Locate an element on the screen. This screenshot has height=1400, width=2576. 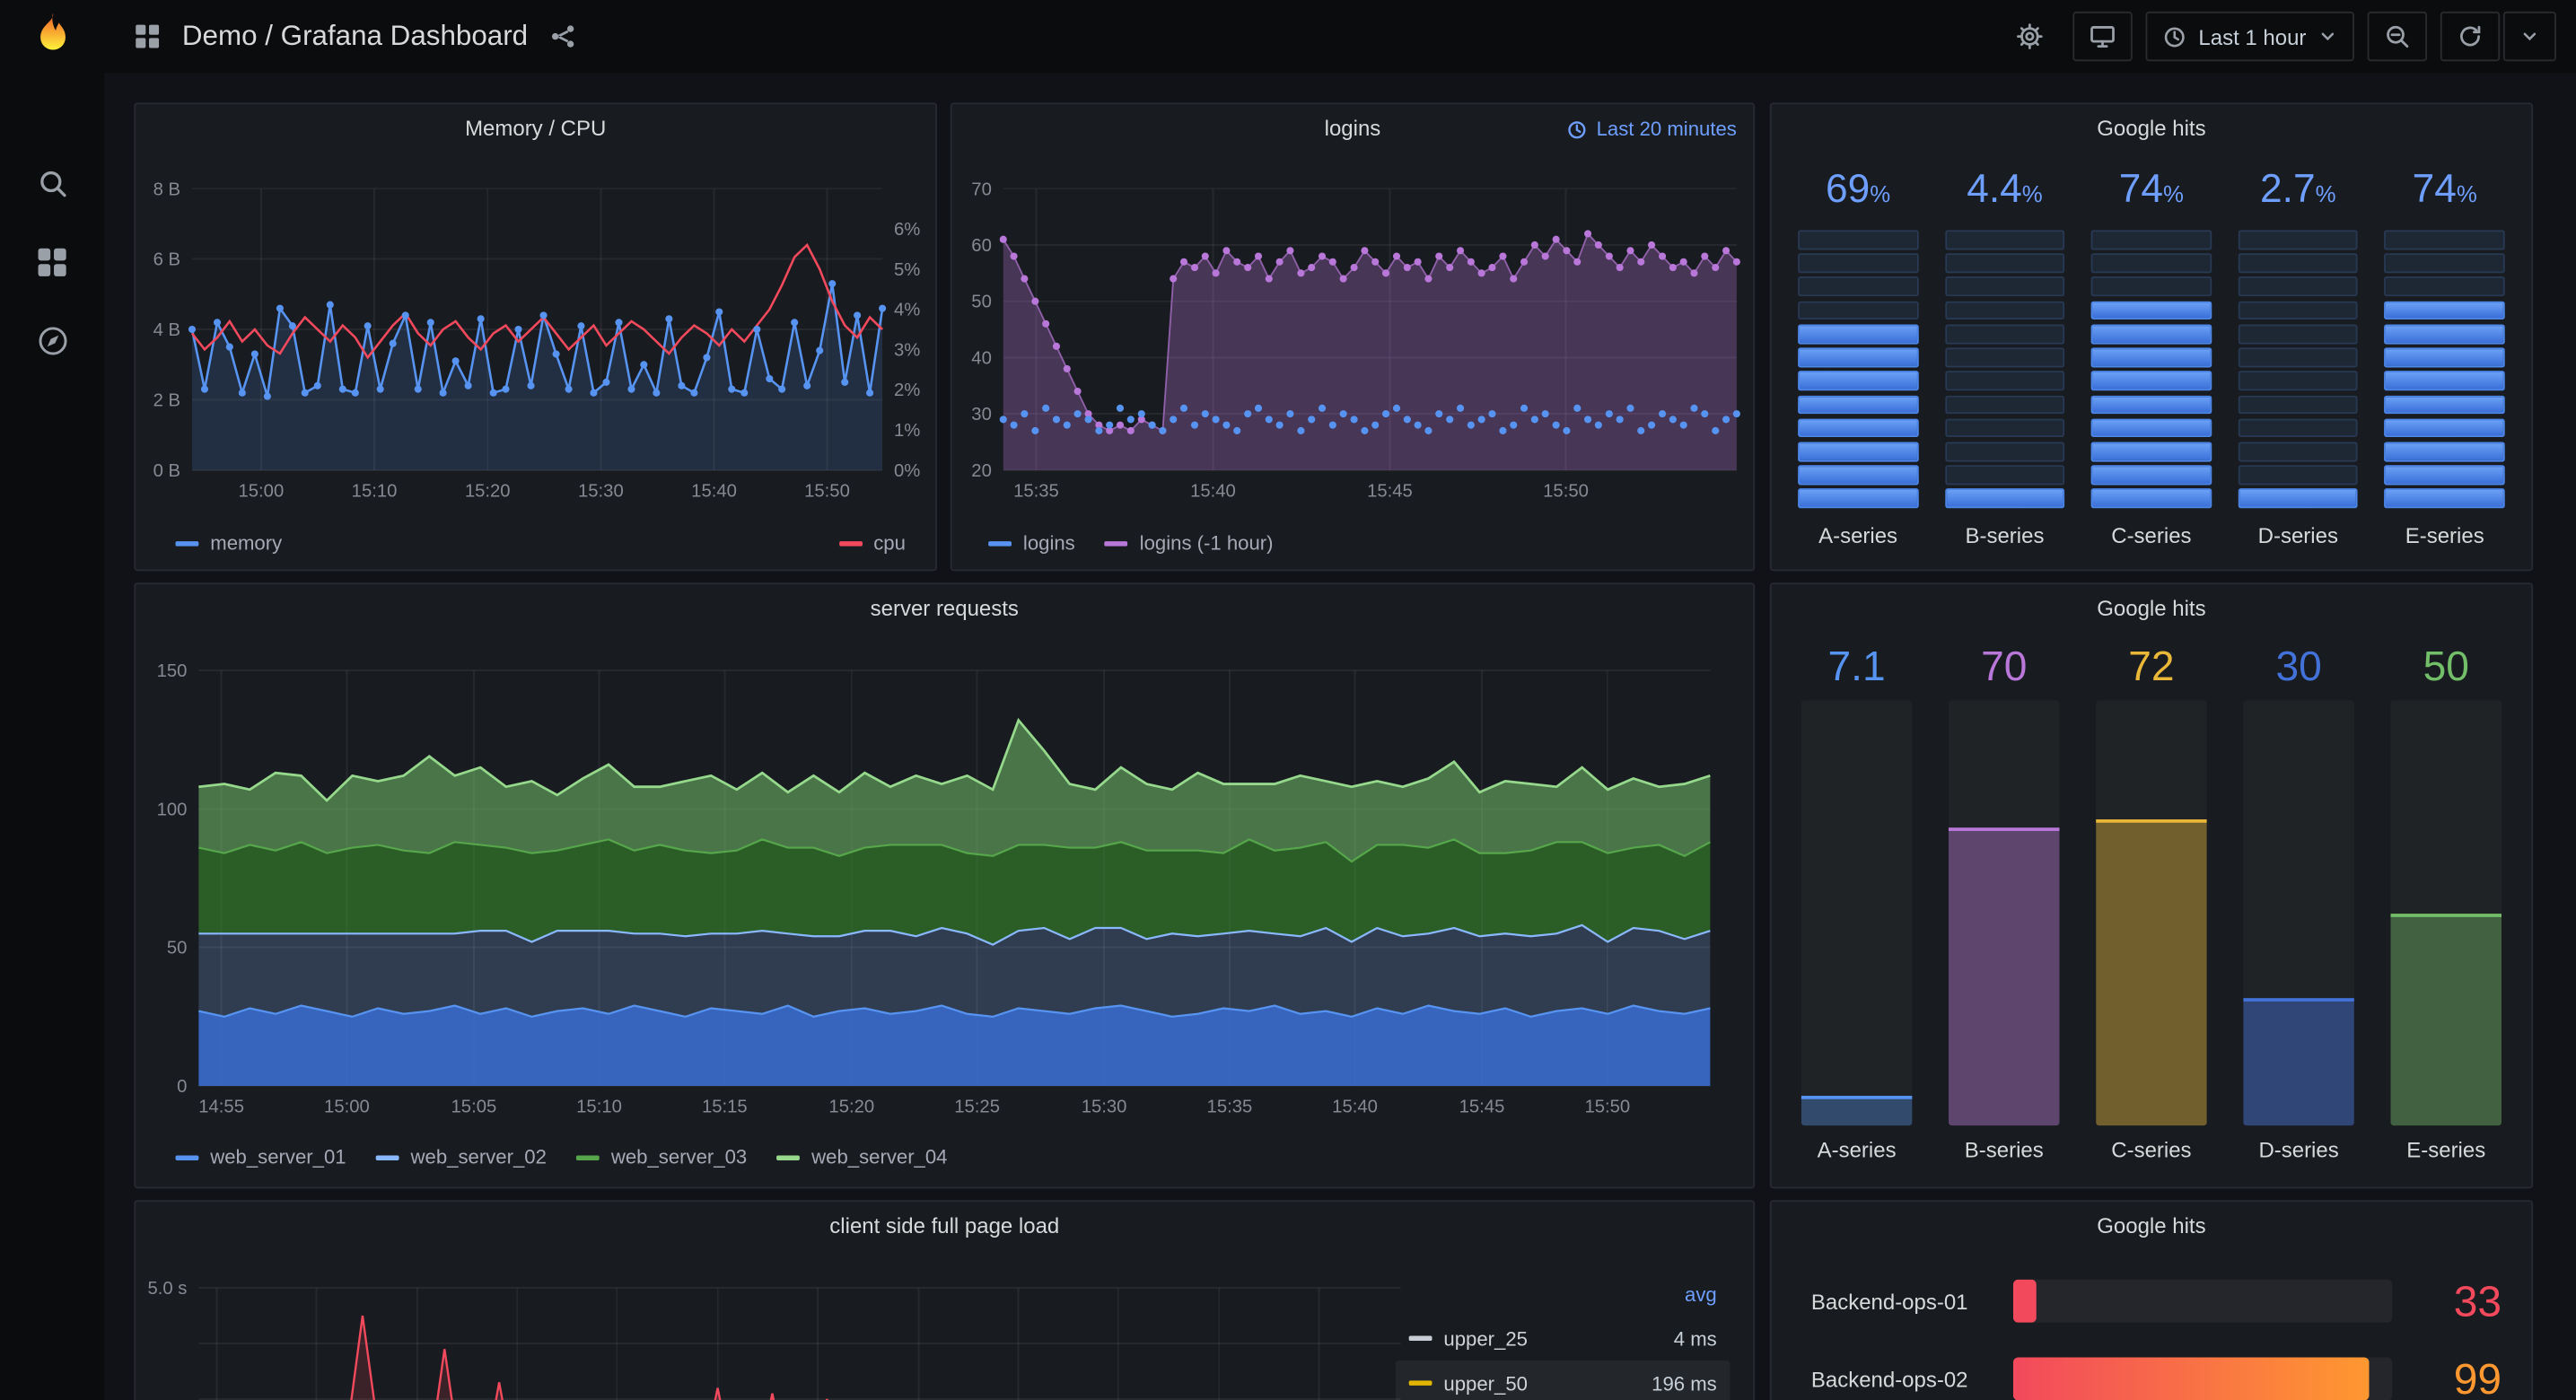
legend-item-upper-50: upper_50 196 ms is located at coordinates (1562, 1381).